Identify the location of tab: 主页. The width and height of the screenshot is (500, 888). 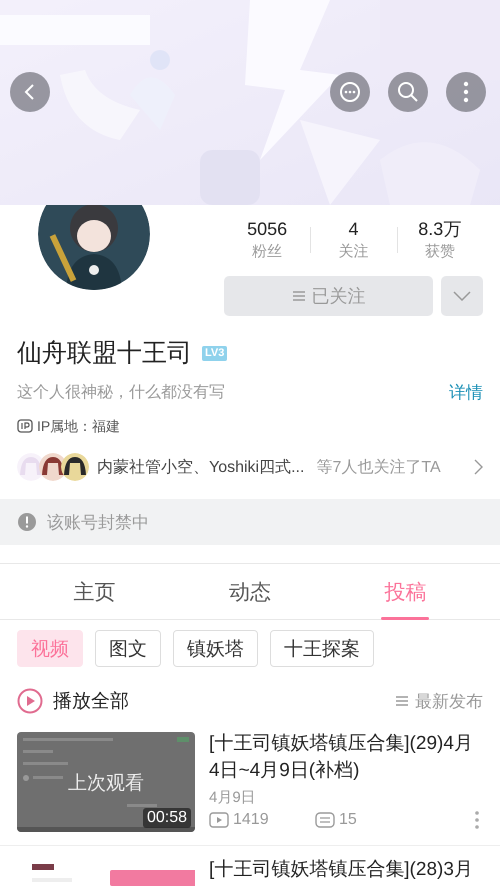
(94, 591).